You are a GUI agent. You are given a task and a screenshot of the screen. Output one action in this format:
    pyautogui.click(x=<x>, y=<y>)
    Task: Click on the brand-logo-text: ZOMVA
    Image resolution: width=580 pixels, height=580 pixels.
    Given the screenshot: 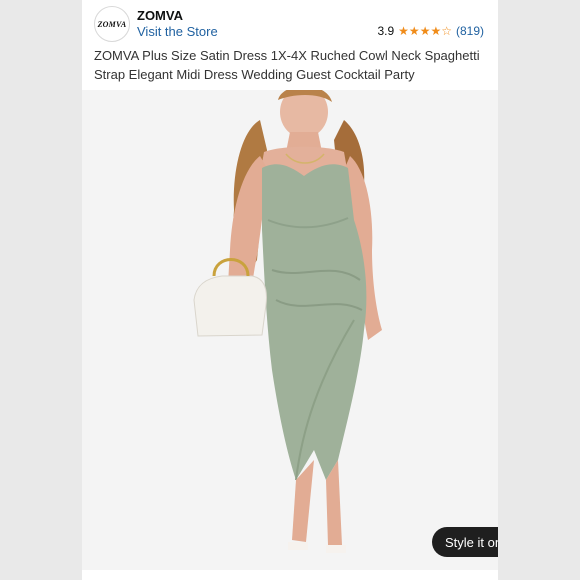 What is the action you would take?
    pyautogui.click(x=112, y=24)
    